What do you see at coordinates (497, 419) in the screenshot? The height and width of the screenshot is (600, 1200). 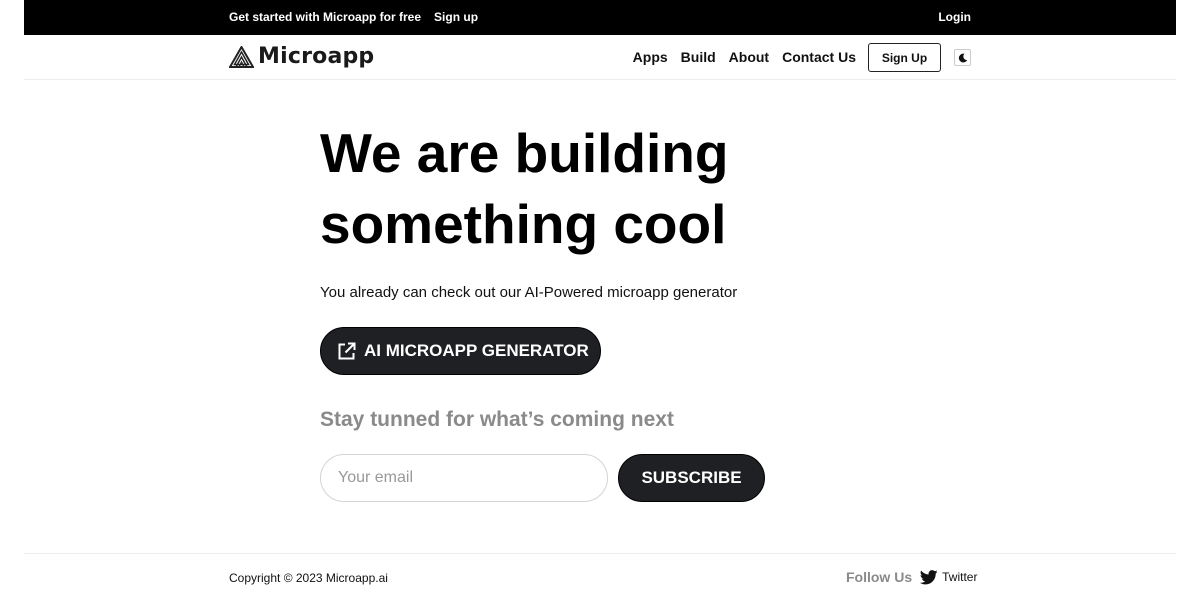 I see `newsletter-heading: Stay tunned for what’s coming next` at bounding box center [497, 419].